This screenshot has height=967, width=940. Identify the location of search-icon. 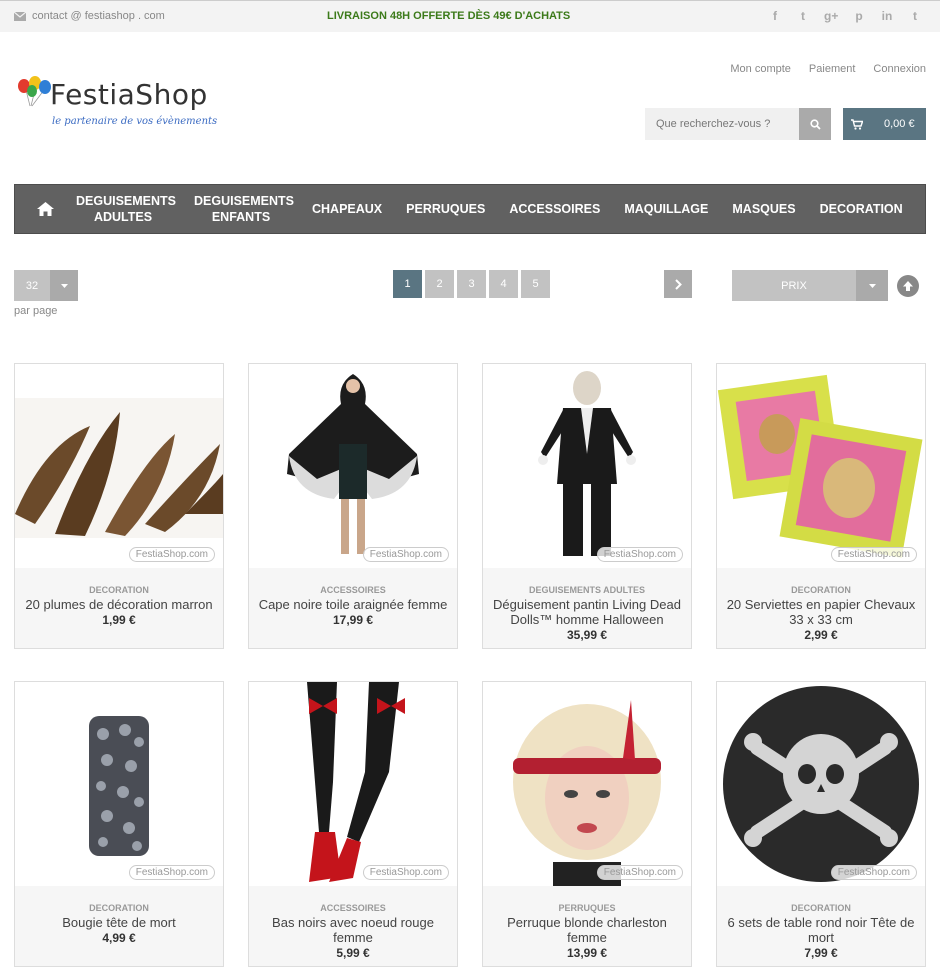
(815, 124).